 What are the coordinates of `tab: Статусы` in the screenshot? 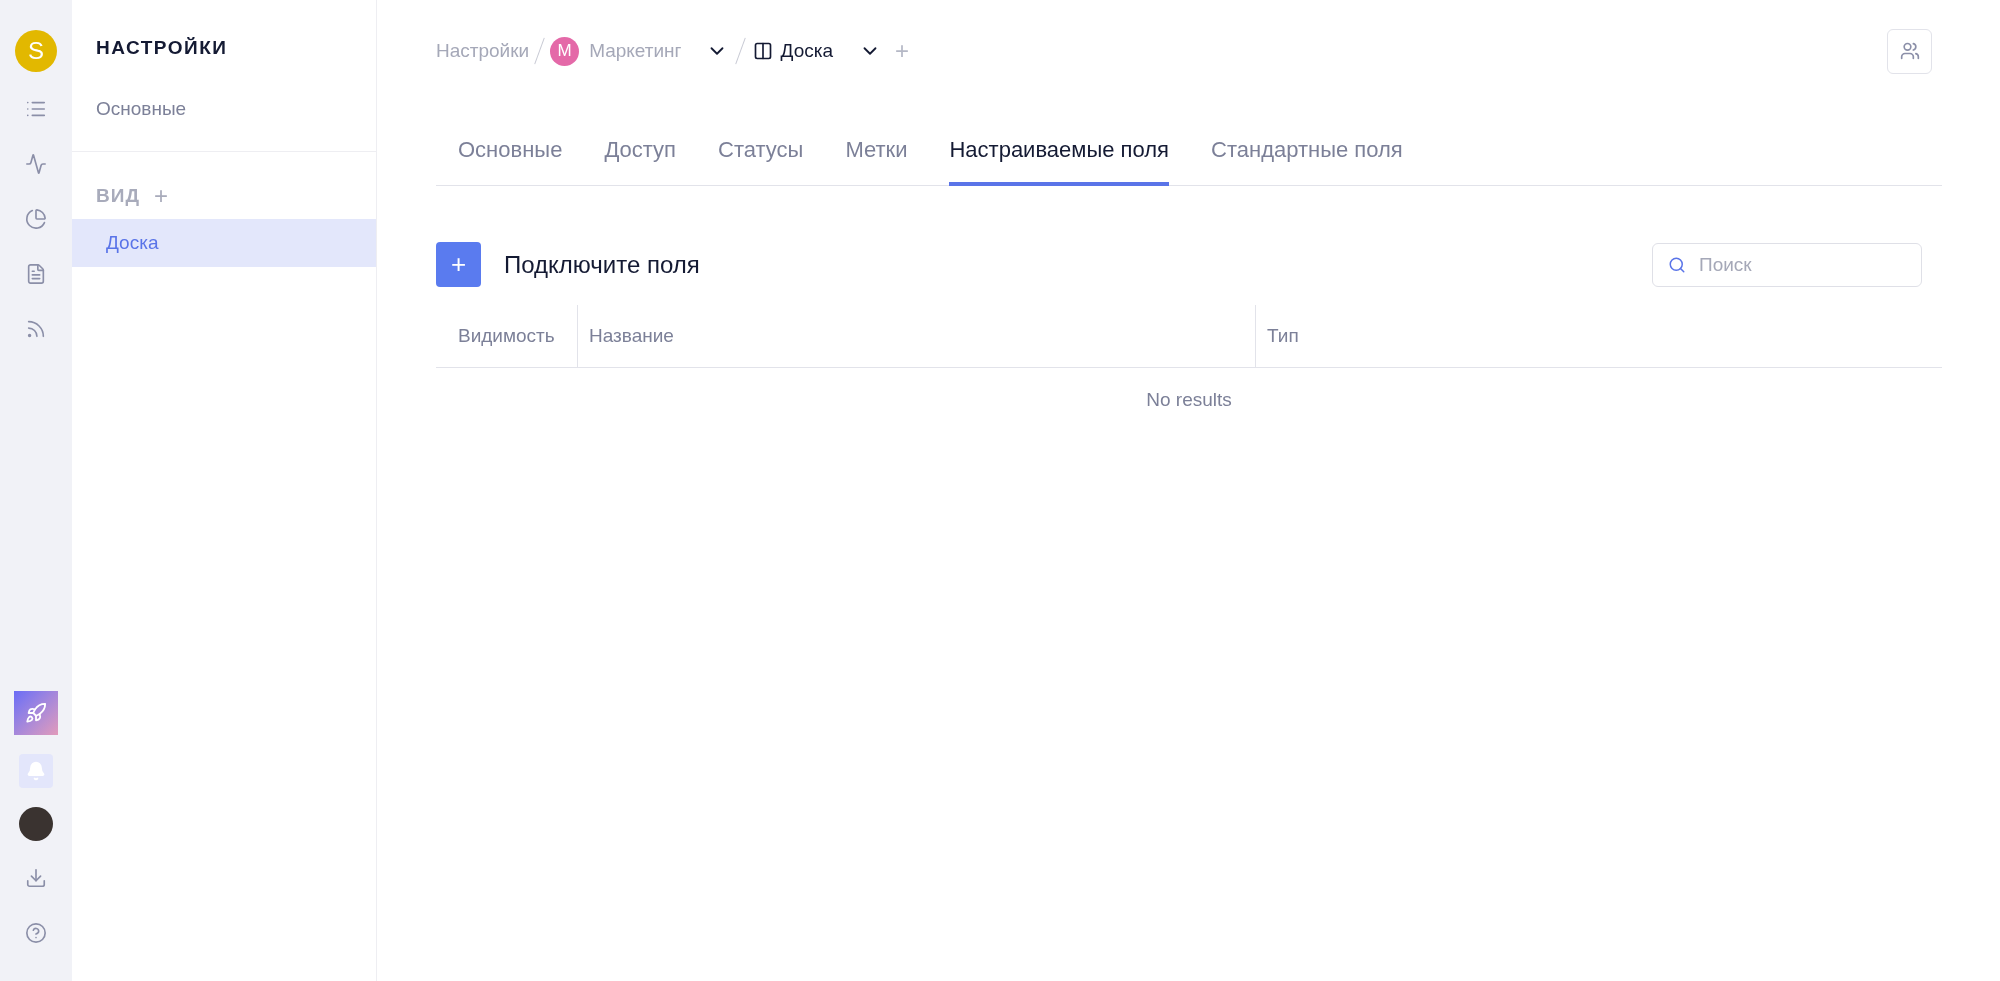 It's located at (761, 157).